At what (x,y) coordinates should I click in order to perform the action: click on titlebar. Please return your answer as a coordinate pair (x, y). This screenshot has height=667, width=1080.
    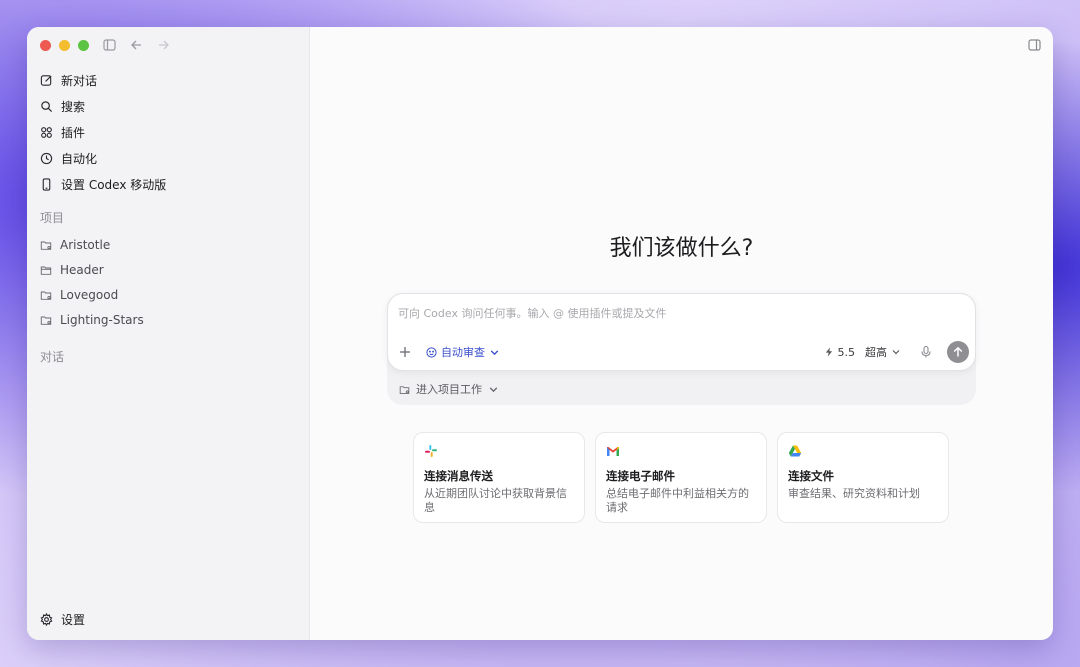
    Looking at the image, I should click on (168, 45).